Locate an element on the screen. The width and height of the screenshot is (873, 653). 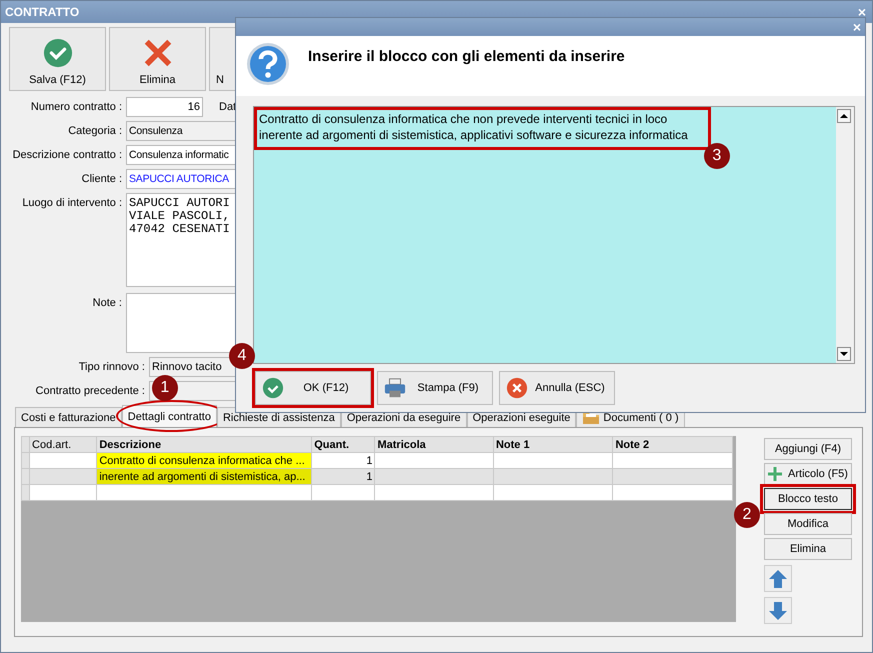
field-label: Dat is located at coordinates (227, 106).